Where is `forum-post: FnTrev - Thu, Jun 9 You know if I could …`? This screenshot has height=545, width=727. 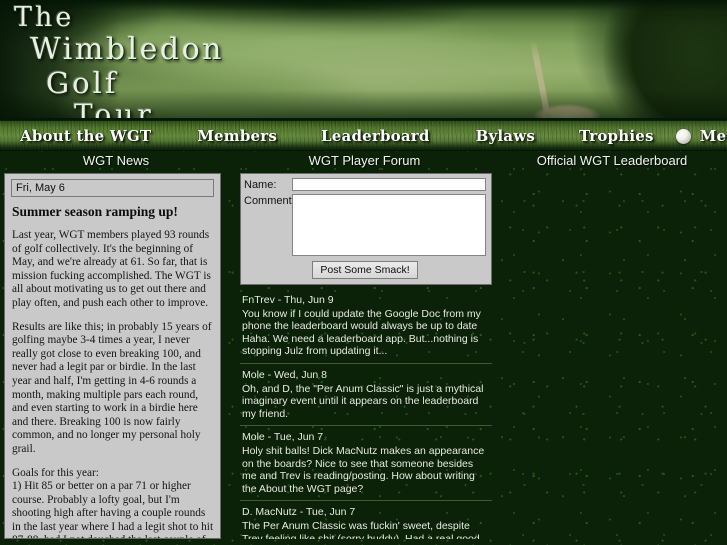 forum-post: FnTrev - Thu, Jun 9 You know if I could … is located at coordinates (366, 329).